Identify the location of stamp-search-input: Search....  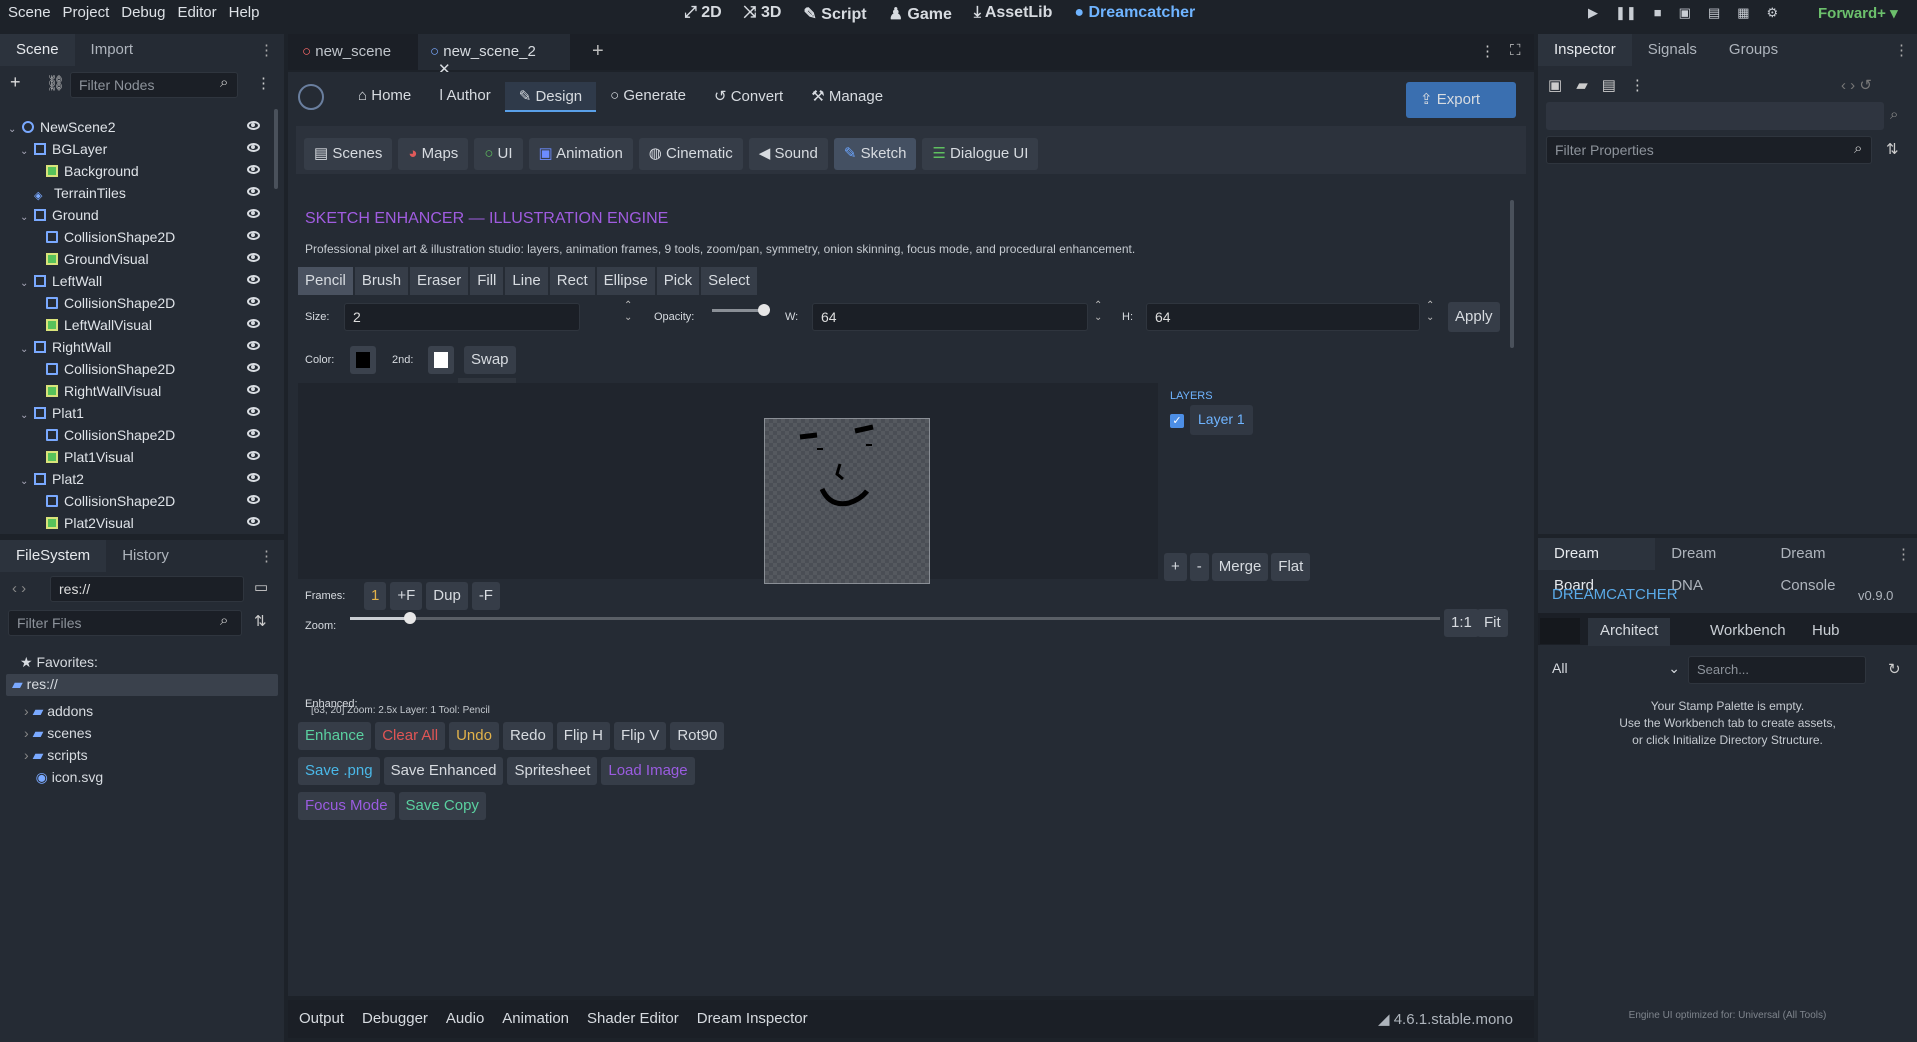
(1777, 670).